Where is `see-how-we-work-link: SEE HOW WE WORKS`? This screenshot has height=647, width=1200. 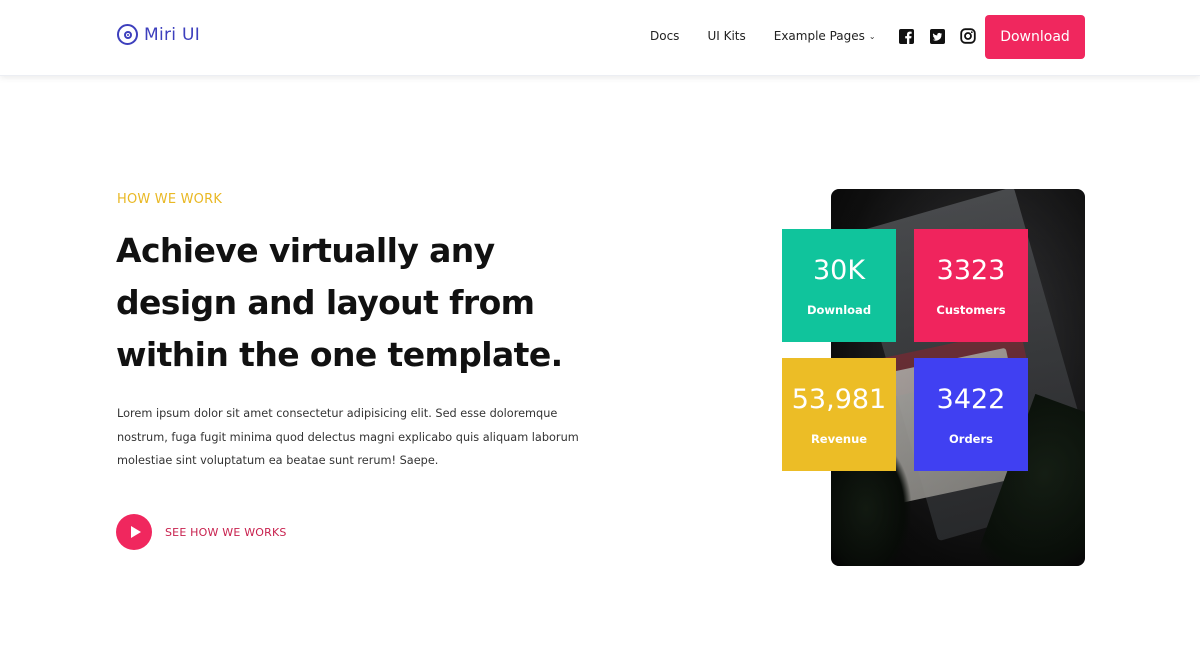 see-how-we-work-link: SEE HOW WE WORKS is located at coordinates (201, 532).